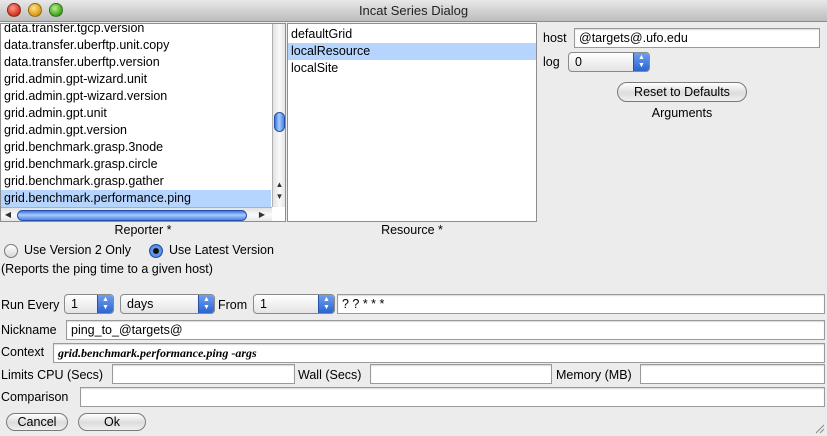  What do you see at coordinates (412, 34) in the screenshot?
I see `resource-list-item: defaultGrid` at bounding box center [412, 34].